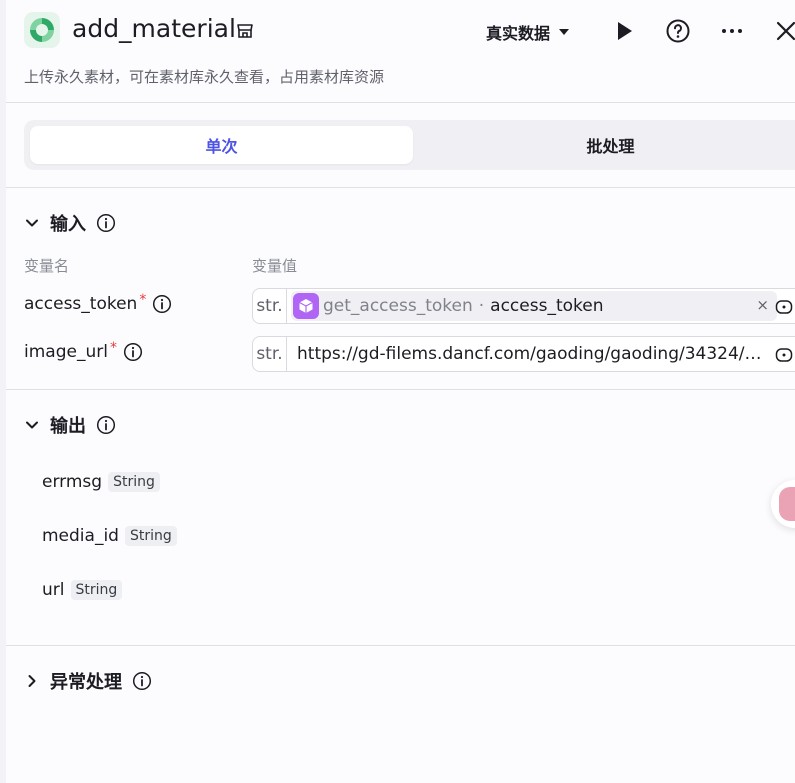  Describe the element at coordinates (53, 590) in the screenshot. I see `output-field-name: url` at that location.